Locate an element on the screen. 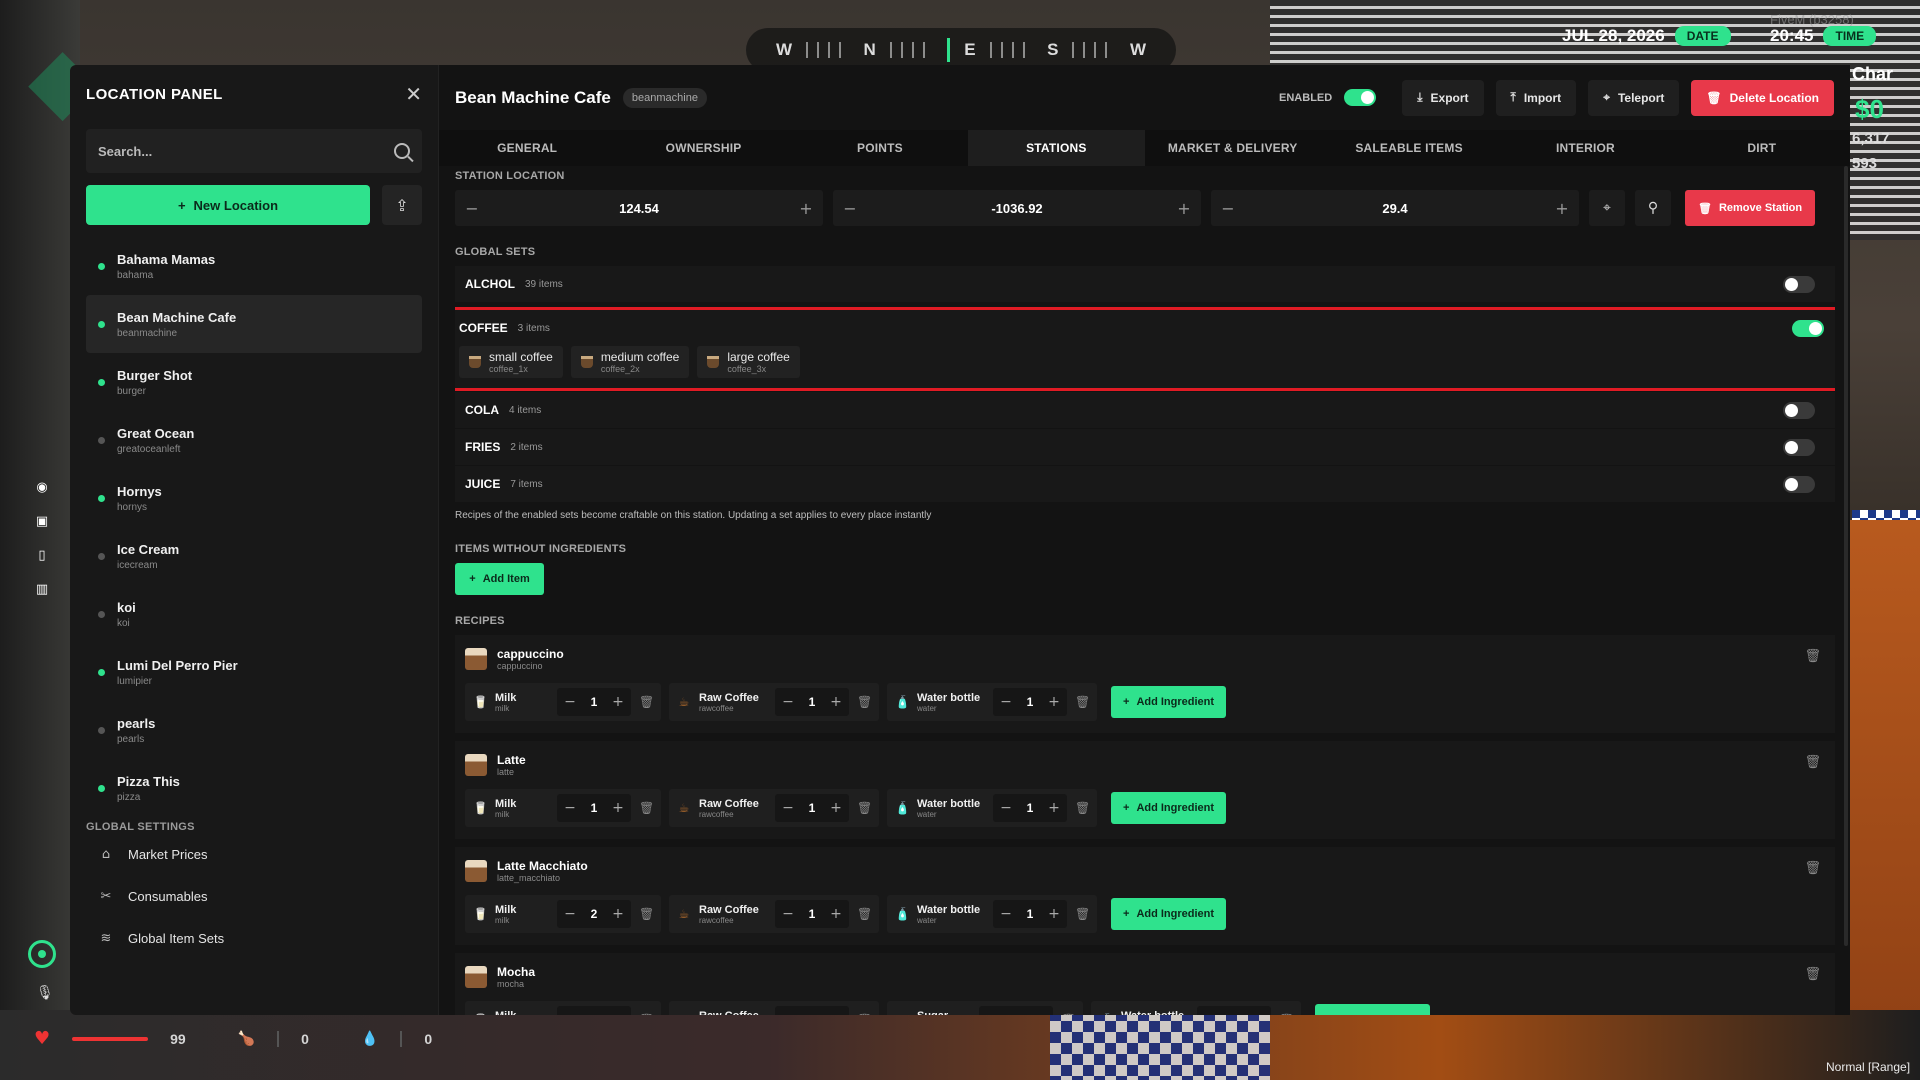  location-item: Bahama Mamas bahama is located at coordinates (254, 266).